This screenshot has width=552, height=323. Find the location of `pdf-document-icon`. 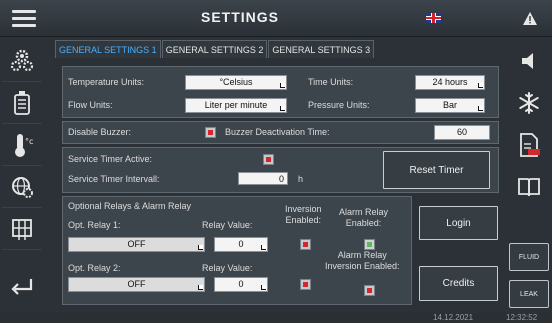

pdf-document-icon is located at coordinates (529, 145).